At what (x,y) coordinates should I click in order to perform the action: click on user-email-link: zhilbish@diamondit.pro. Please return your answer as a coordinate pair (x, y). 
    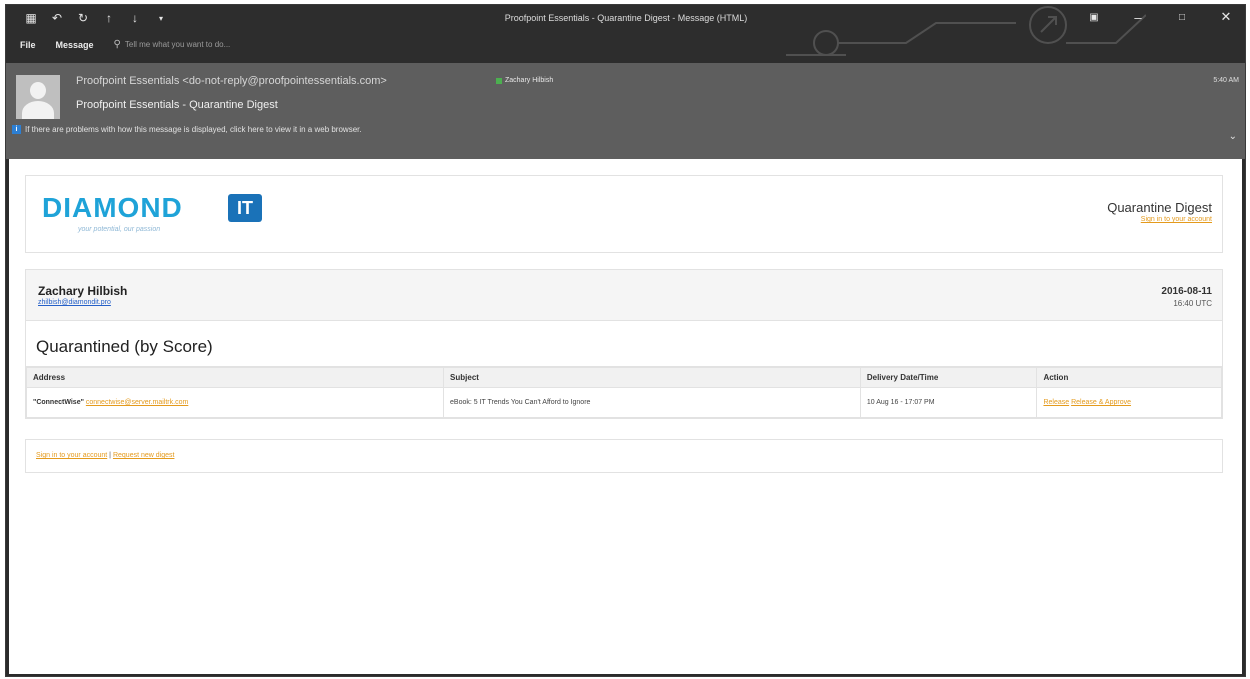
    Looking at the image, I should click on (74, 302).